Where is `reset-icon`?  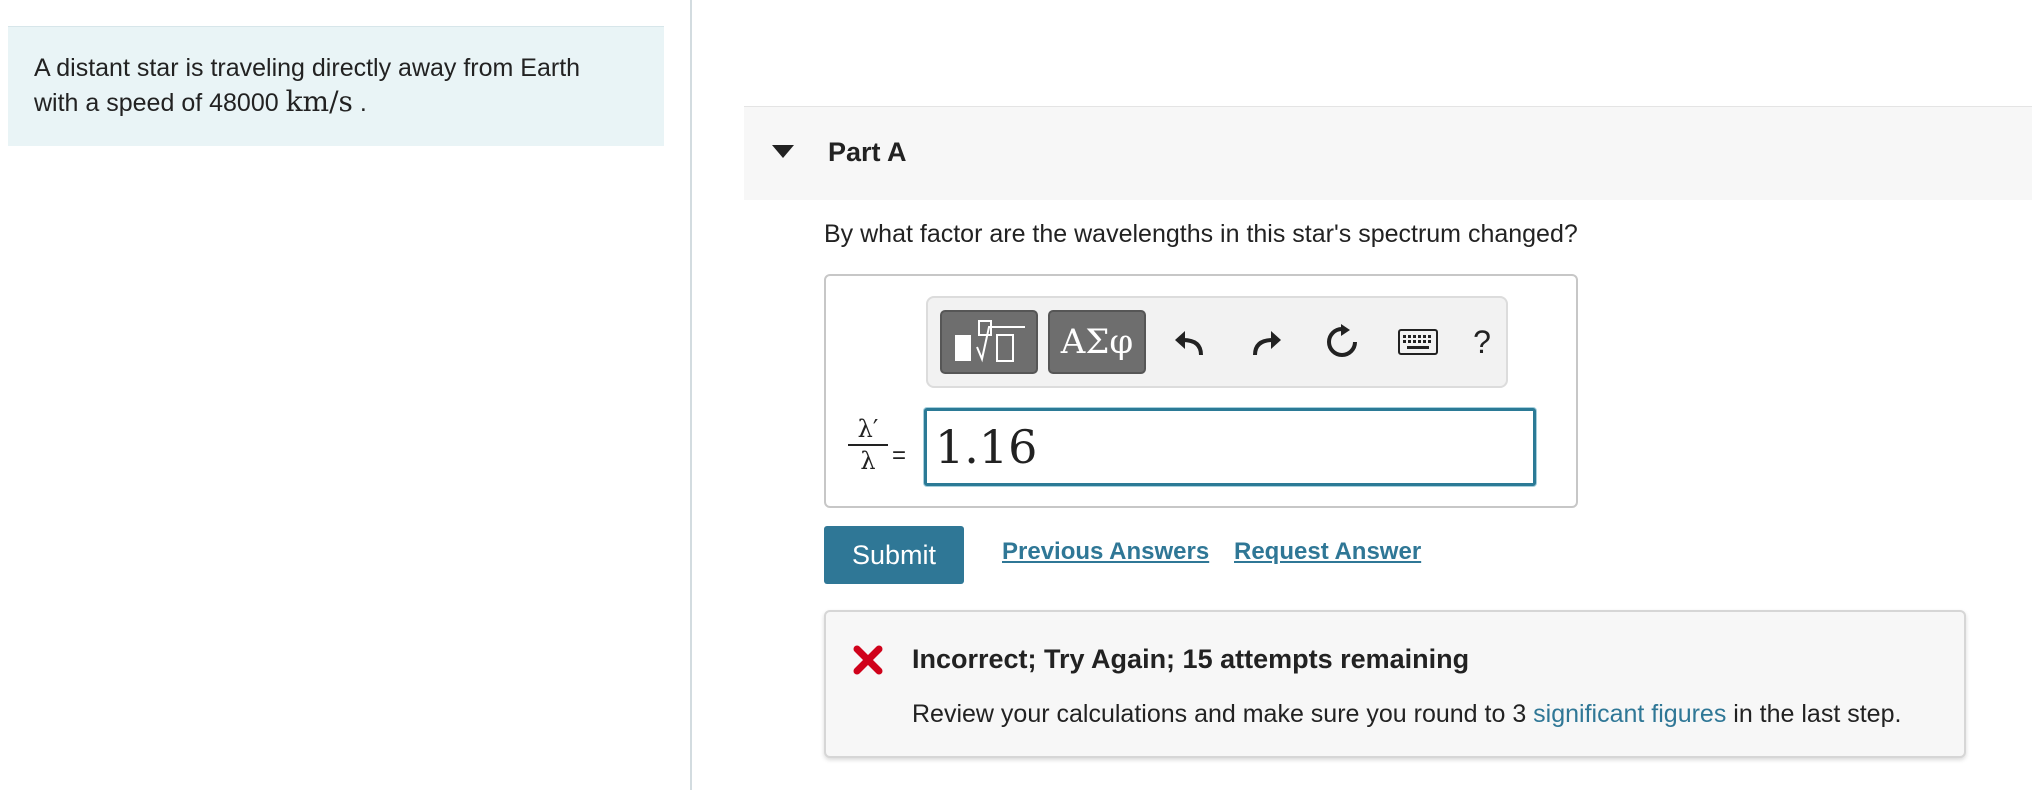
reset-icon is located at coordinates (1342, 342).